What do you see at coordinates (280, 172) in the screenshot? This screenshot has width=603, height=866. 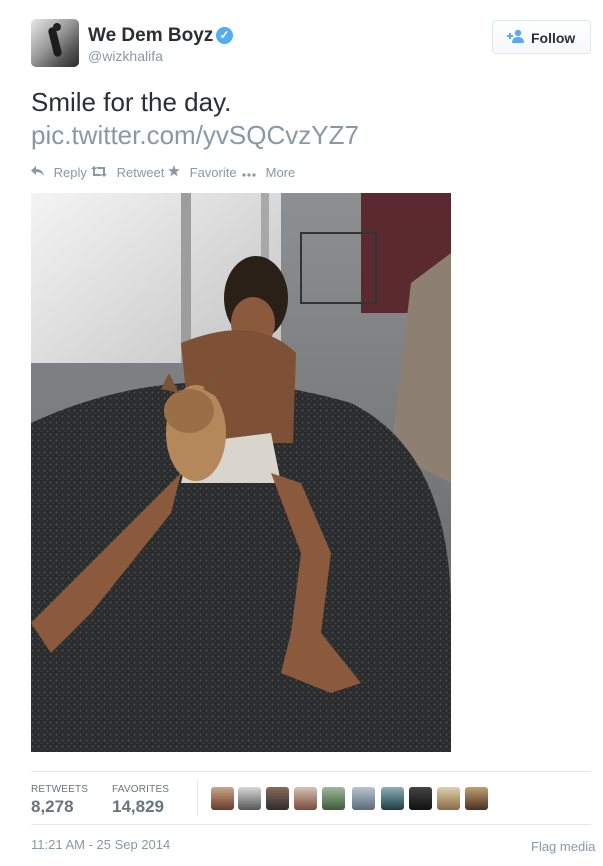 I see `more-label: More` at bounding box center [280, 172].